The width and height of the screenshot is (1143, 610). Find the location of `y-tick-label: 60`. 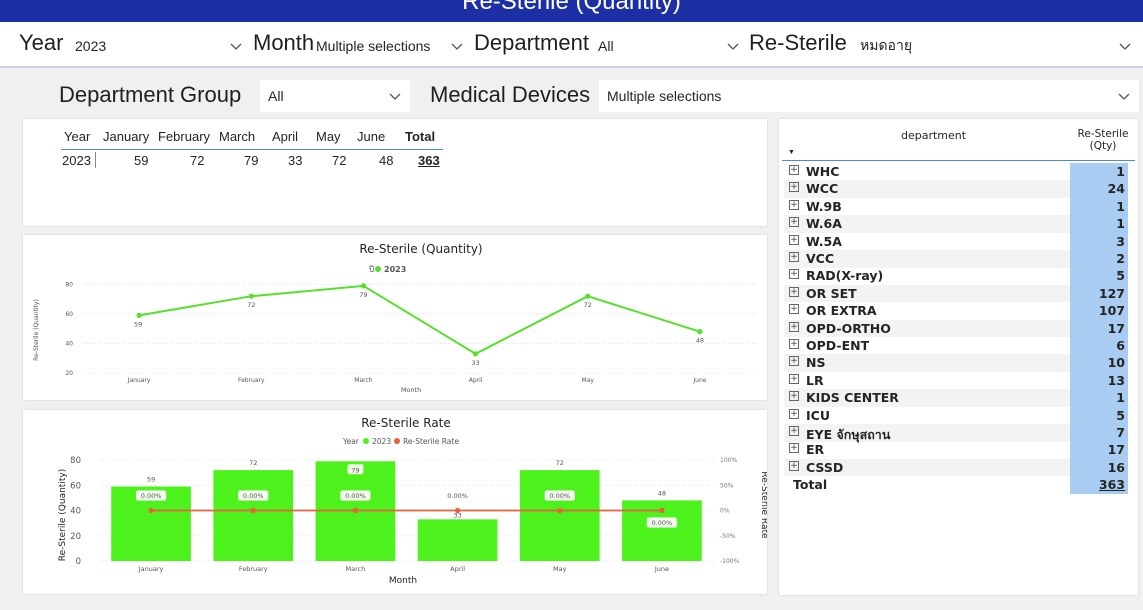

y-tick-label: 60 is located at coordinates (69, 314).